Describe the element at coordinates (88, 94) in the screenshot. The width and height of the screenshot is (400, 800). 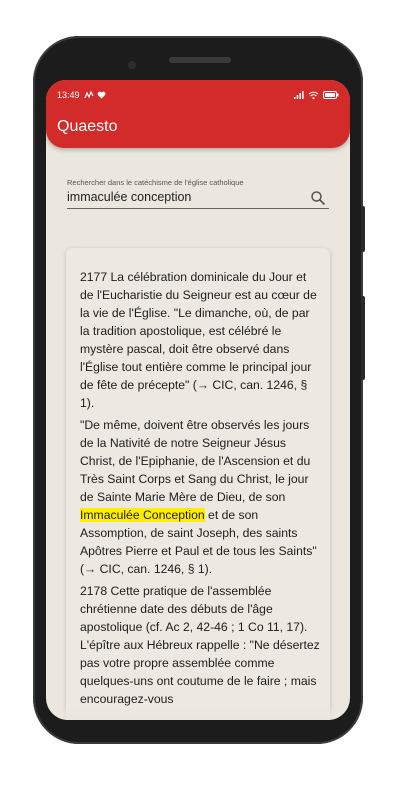
I see `gesture-icon` at that location.